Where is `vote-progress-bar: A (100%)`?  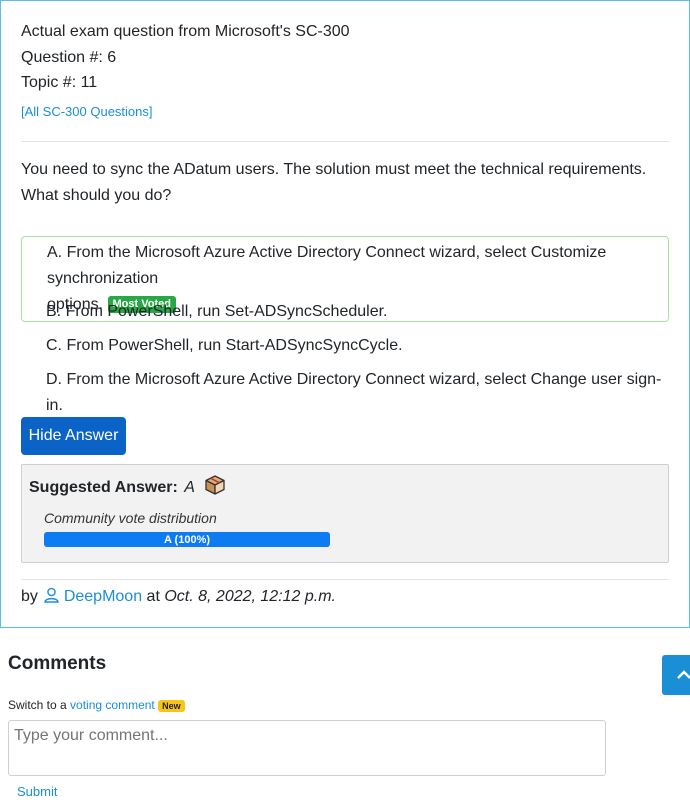
vote-progress-bar: A (100%) is located at coordinates (187, 539).